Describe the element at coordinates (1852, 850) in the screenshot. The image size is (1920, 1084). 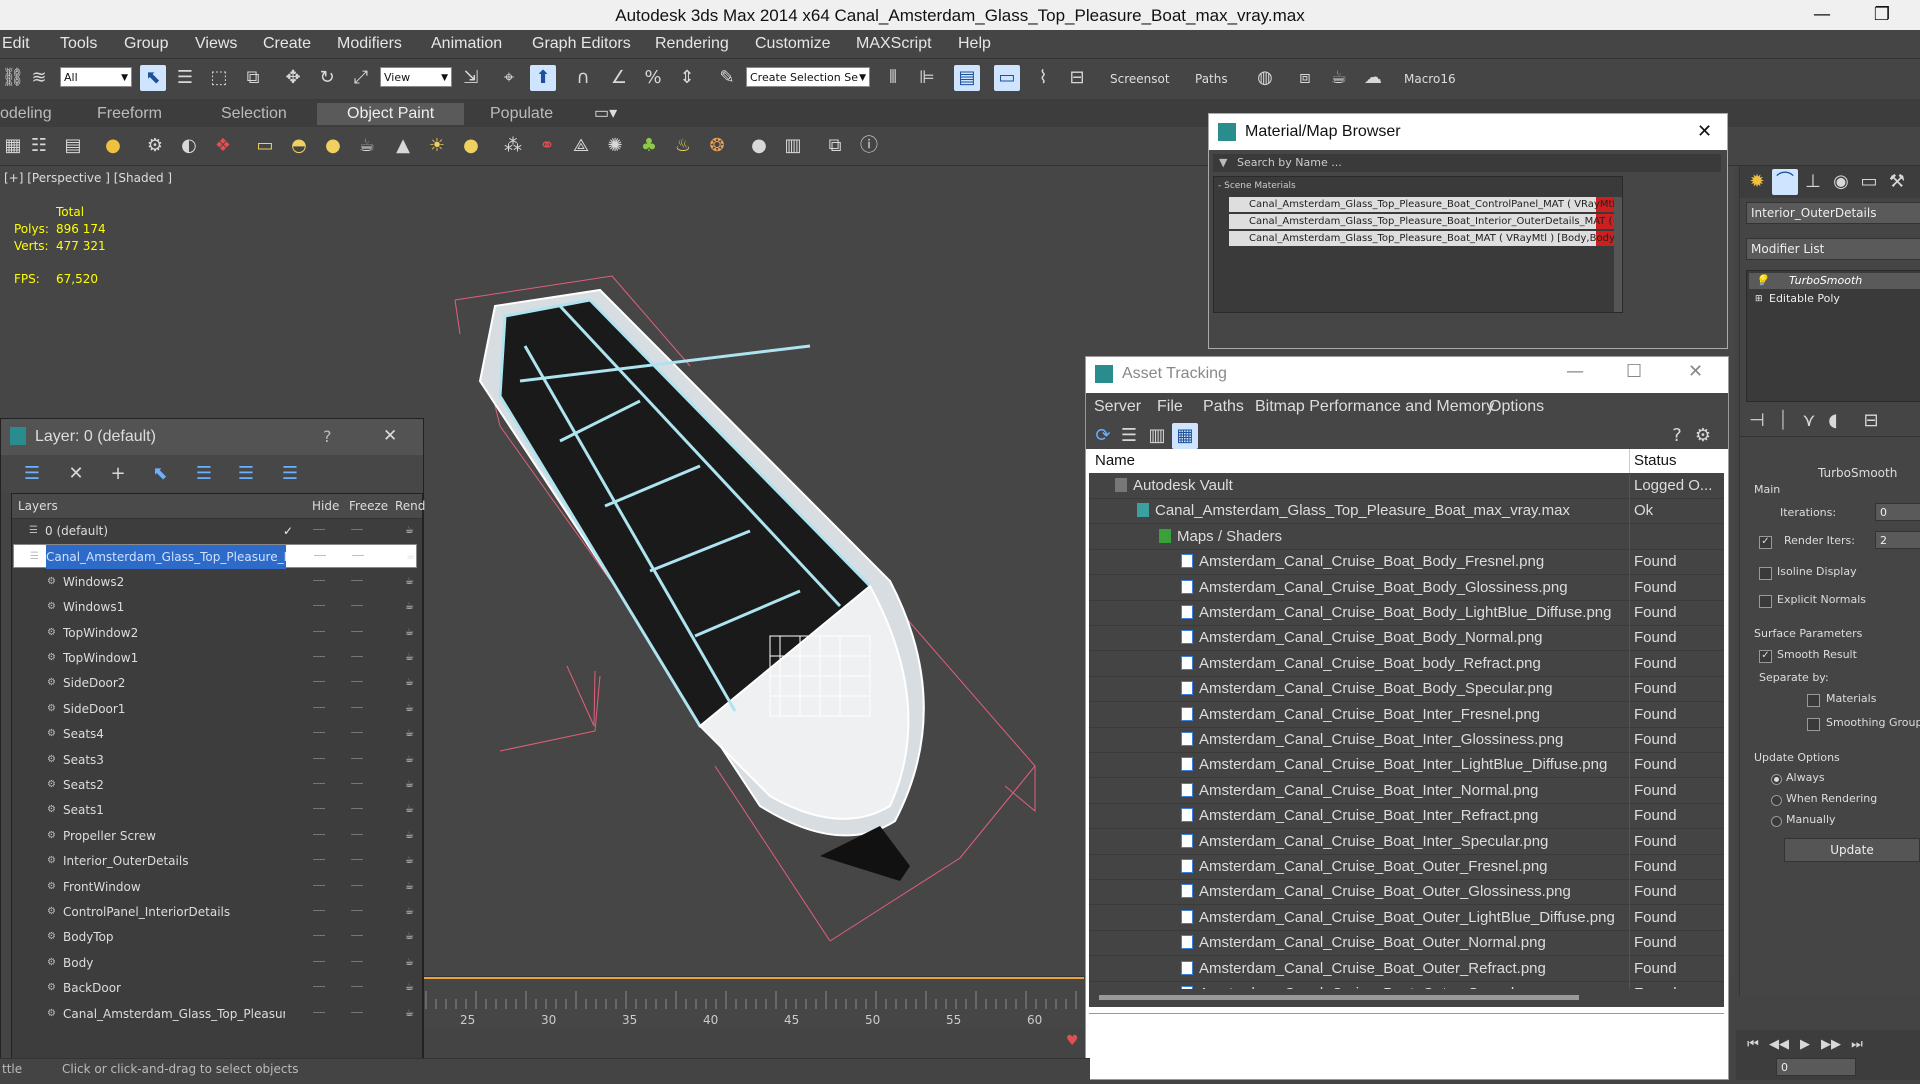
I see `update-button: Update` at that location.